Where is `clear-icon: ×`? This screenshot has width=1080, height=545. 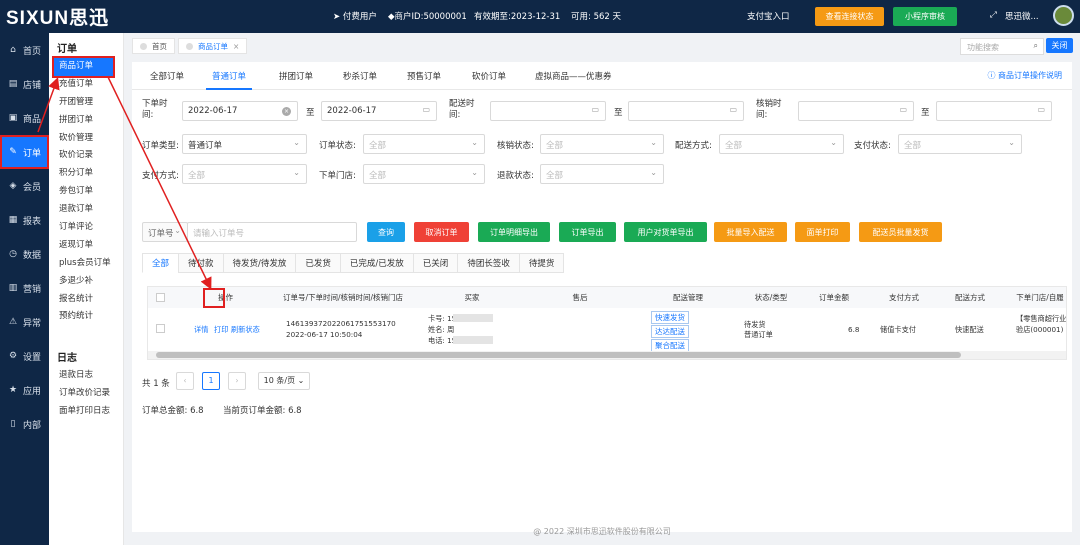
clear-icon: × is located at coordinates (286, 111).